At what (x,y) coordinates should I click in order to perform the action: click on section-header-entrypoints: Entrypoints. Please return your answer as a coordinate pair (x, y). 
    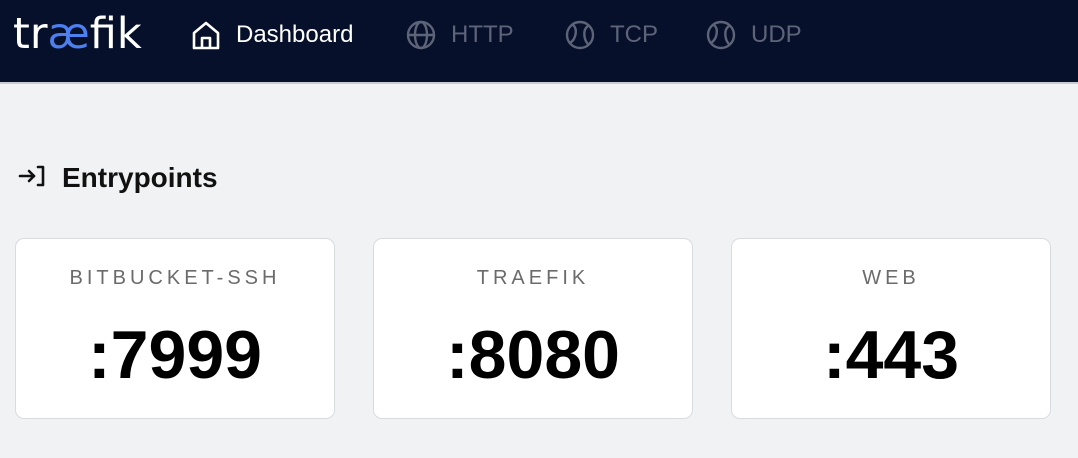
    Looking at the image, I should click on (118, 178).